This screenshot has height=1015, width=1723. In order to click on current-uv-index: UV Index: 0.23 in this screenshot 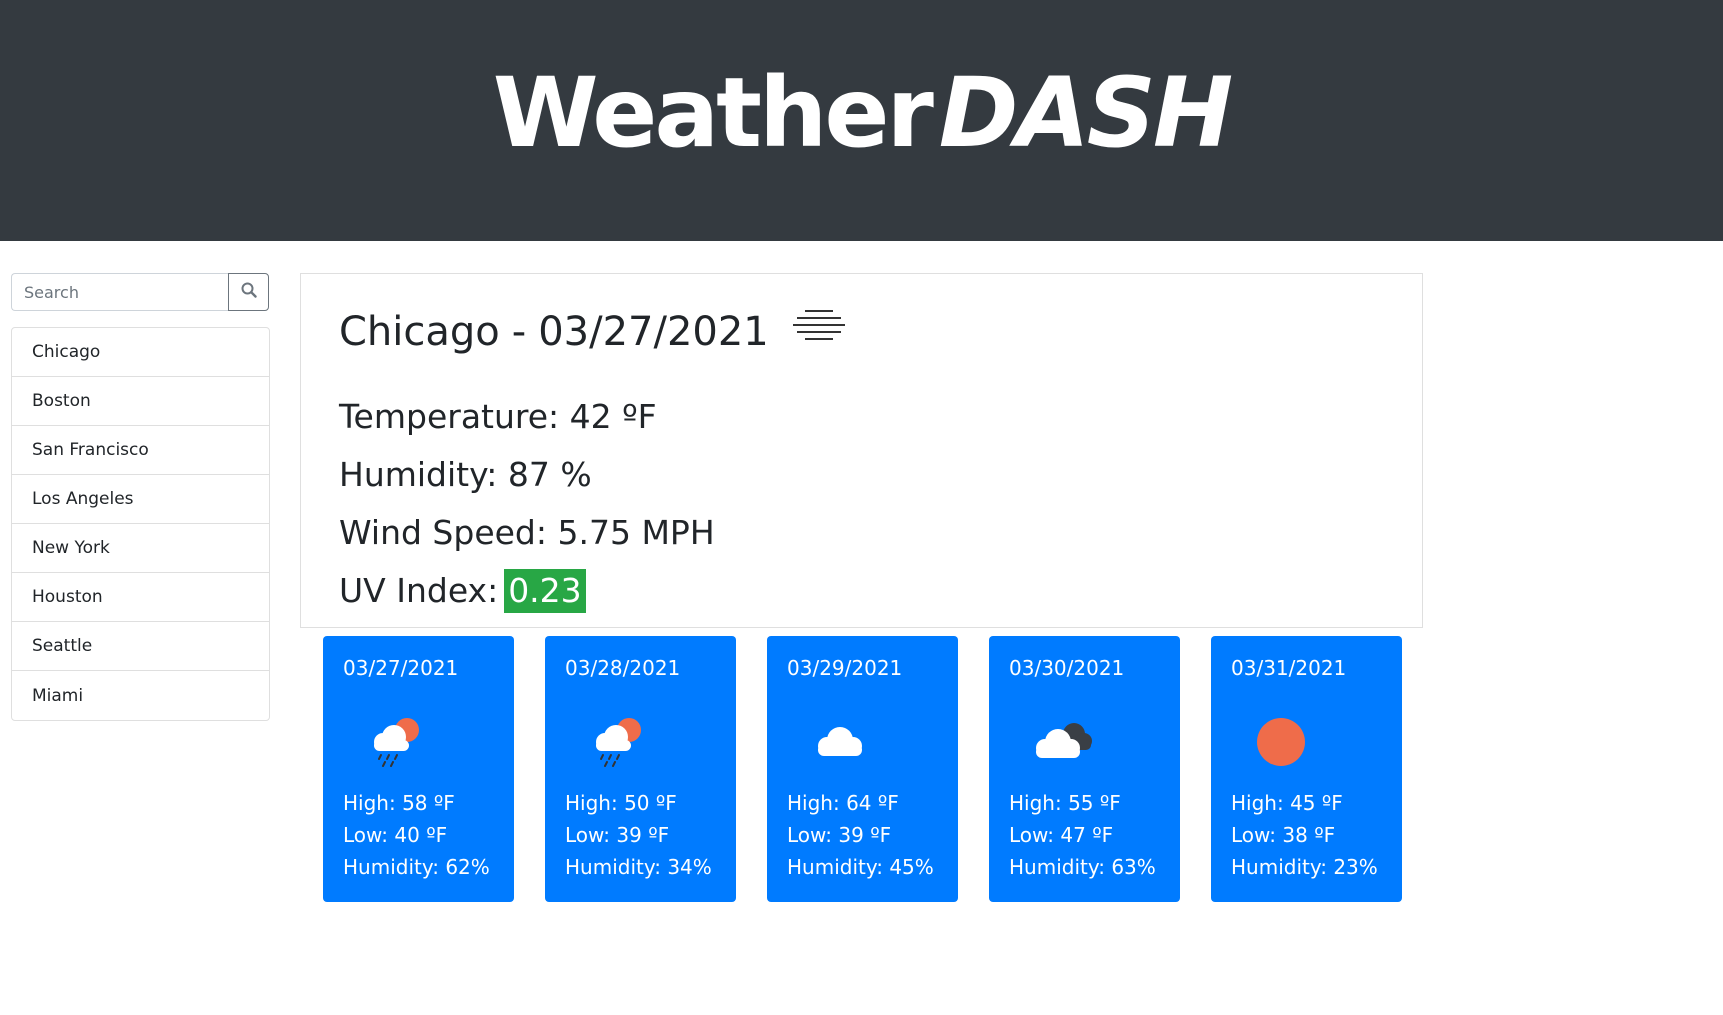, I will do `click(462, 591)`.